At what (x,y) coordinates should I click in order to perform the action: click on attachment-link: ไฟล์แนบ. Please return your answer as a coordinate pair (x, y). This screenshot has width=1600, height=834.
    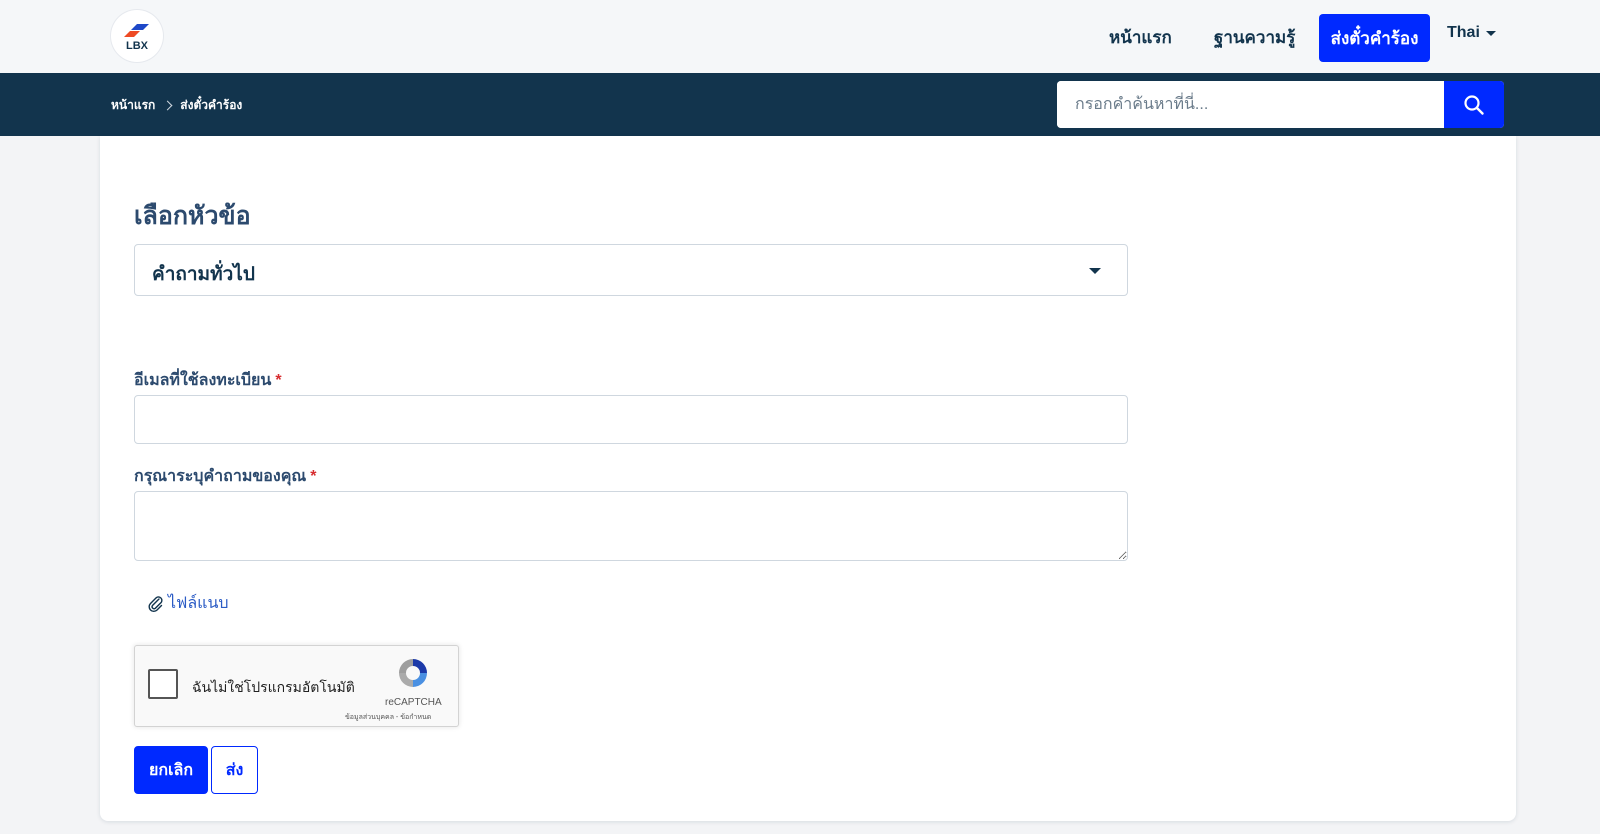
    Looking at the image, I should click on (188, 603).